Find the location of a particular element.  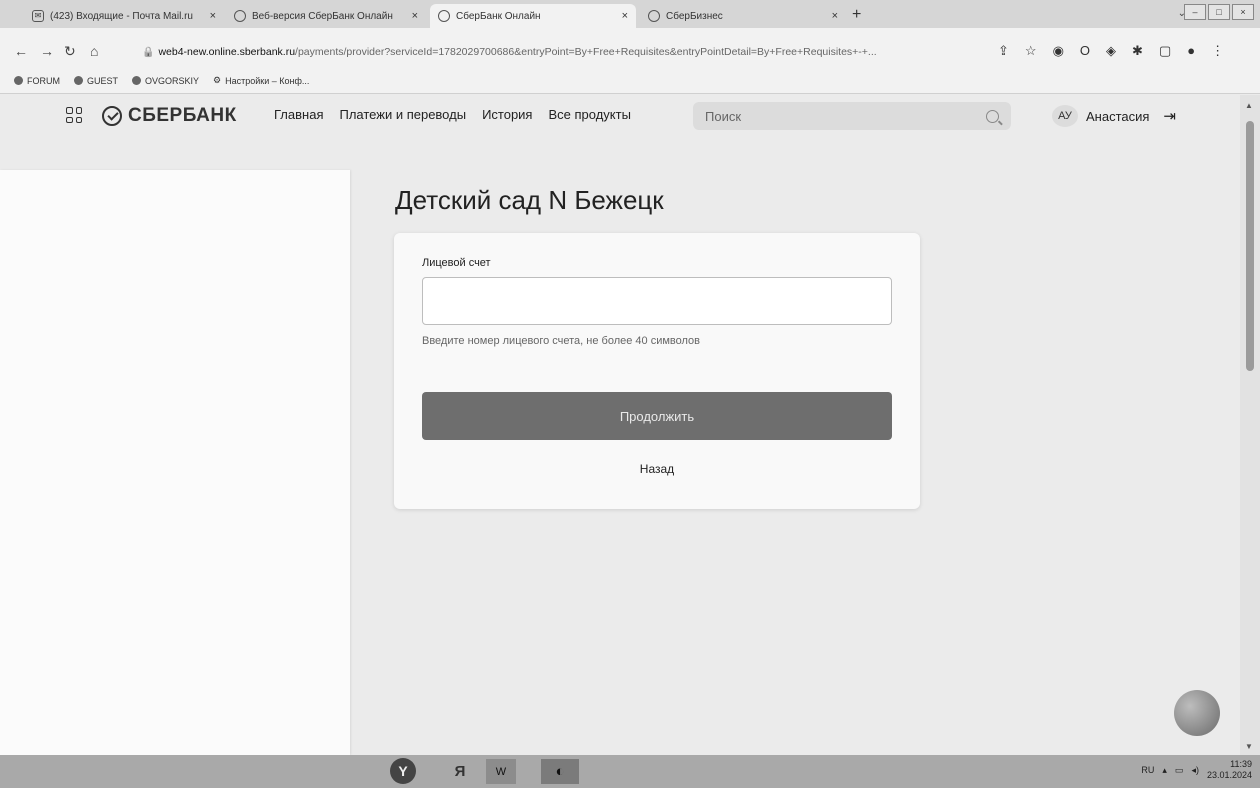

nav-payments: Платежи и переводы is located at coordinates (402, 114).